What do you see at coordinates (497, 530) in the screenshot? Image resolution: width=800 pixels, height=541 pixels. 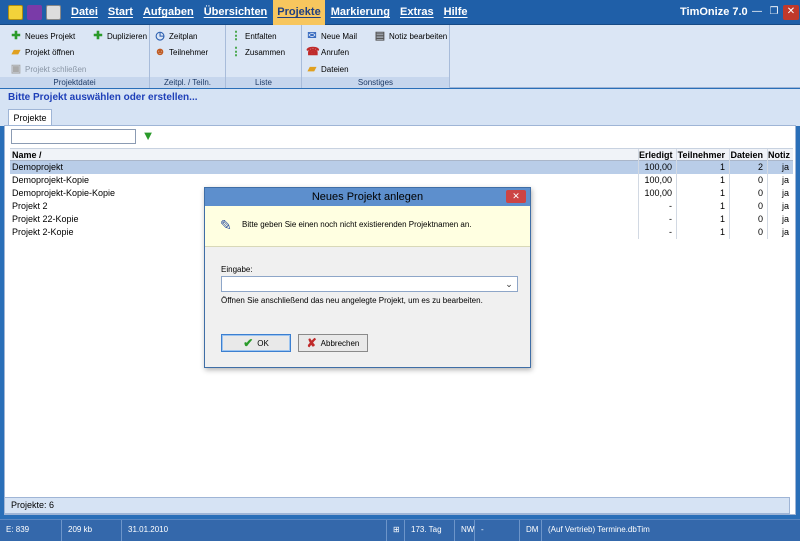 I see `status-dash: -` at bounding box center [497, 530].